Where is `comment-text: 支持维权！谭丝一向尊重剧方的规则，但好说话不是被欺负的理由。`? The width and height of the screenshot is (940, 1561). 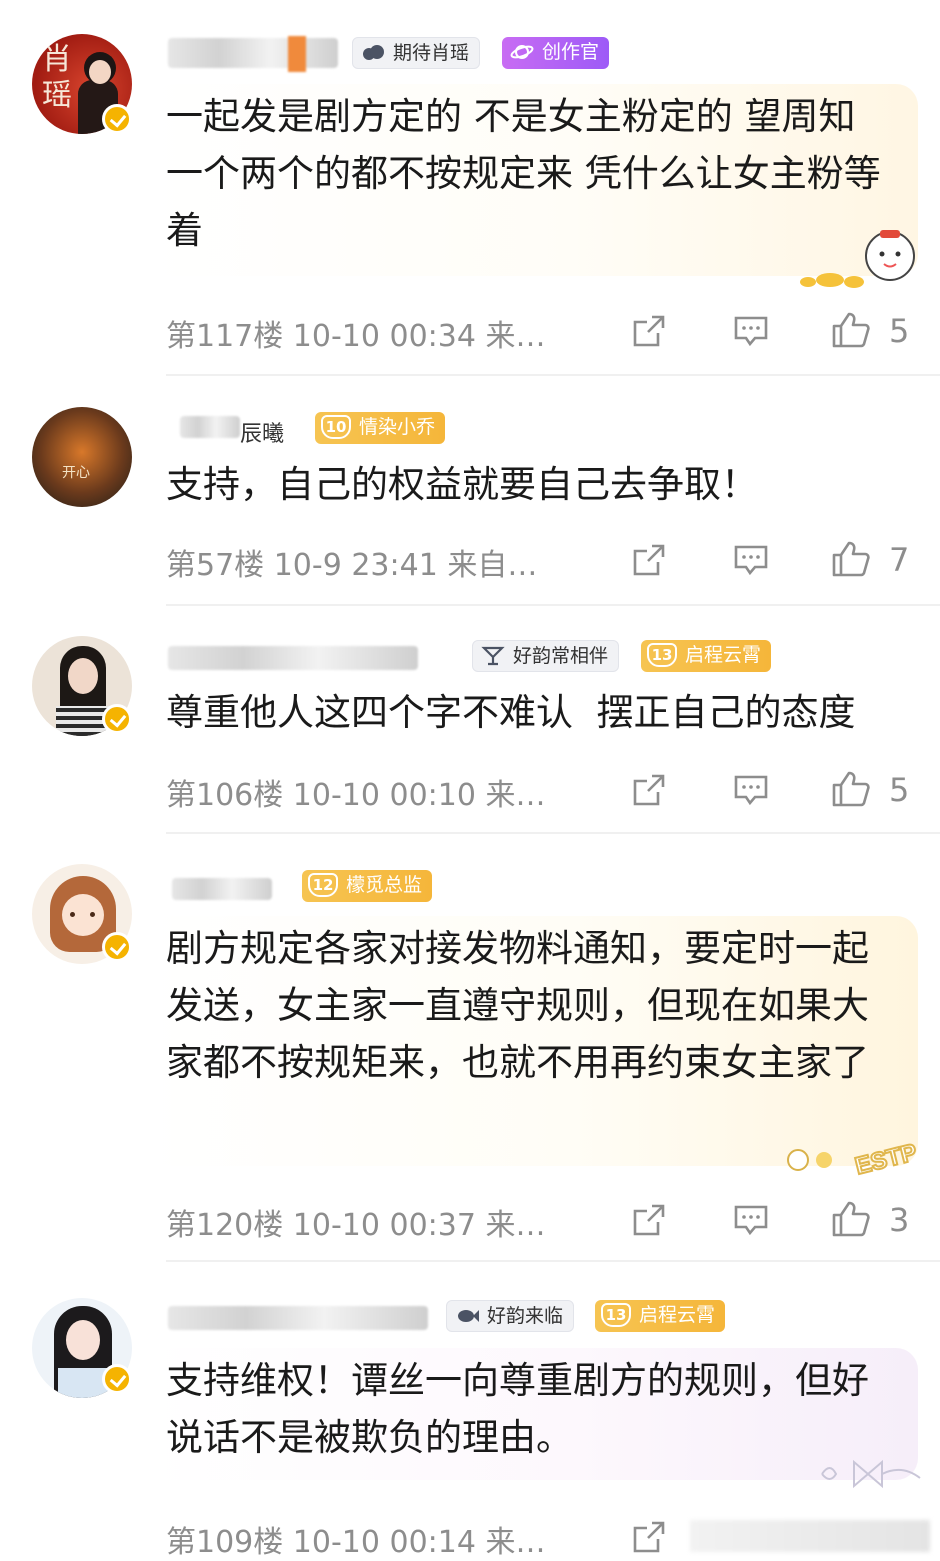
comment-text: 支持维权！谭丝一向尊重剧方的规则，但好说话不是被欺负的理由。 is located at coordinates (517, 1409).